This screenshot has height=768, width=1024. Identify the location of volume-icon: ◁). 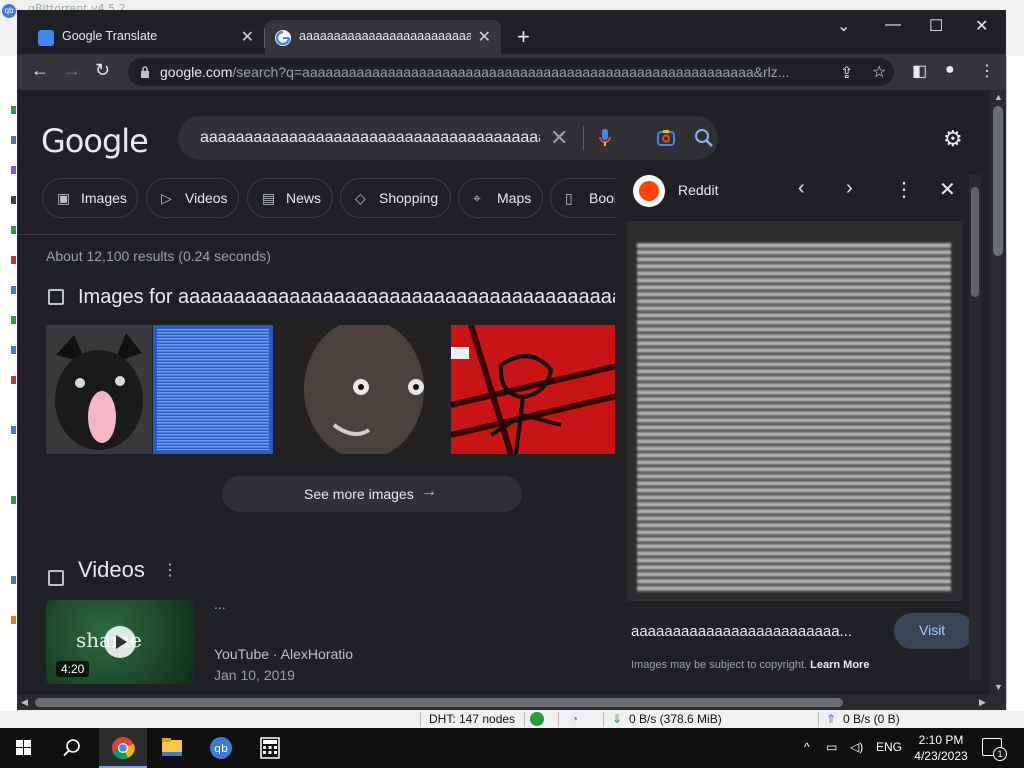
(856, 747).